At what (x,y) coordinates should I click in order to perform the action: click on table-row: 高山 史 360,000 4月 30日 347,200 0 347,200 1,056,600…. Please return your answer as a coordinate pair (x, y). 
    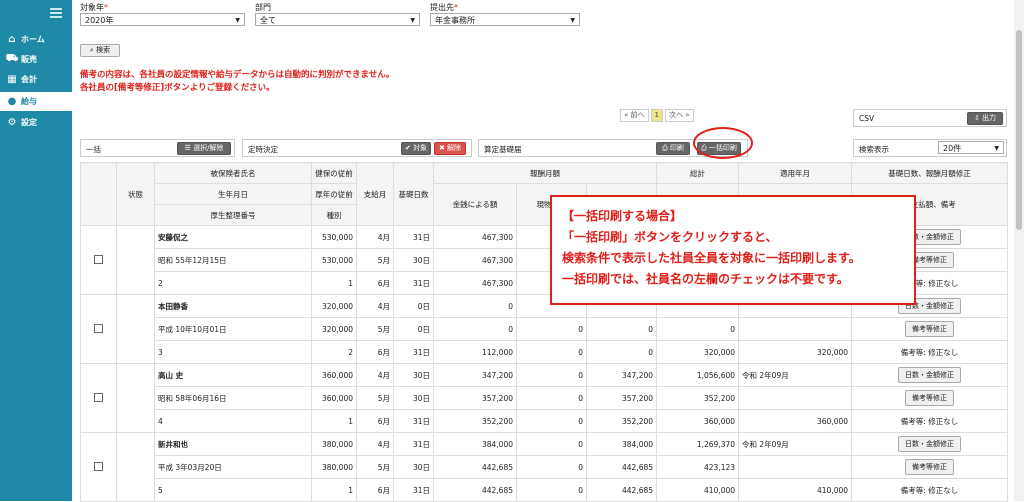
    Looking at the image, I should click on (544, 398).